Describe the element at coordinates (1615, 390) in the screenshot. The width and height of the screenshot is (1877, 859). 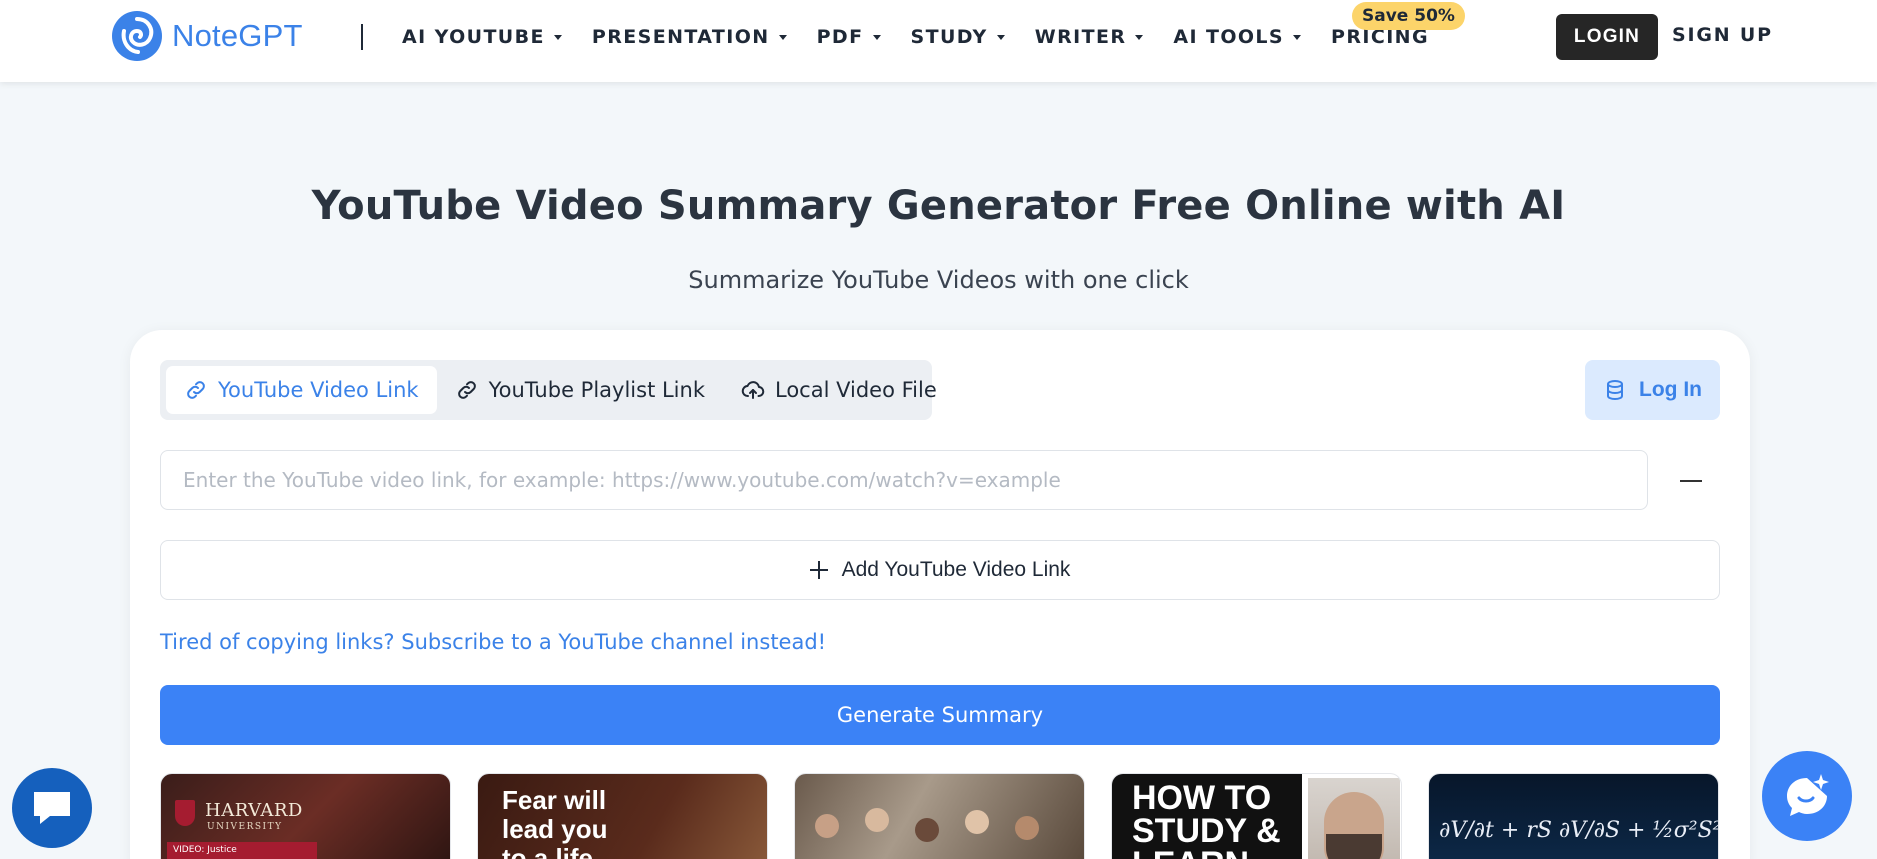
I see `database-icon` at that location.